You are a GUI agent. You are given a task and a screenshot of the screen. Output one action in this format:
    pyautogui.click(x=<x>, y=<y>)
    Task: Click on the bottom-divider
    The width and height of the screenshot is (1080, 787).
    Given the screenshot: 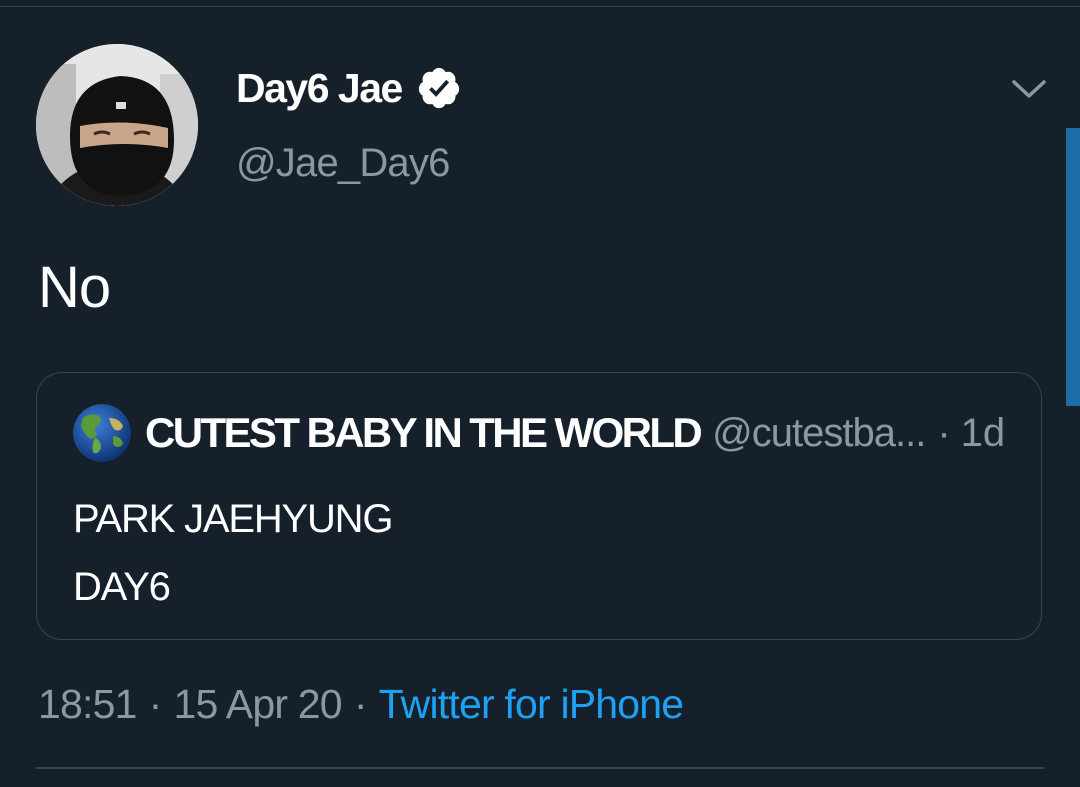 What is the action you would take?
    pyautogui.click(x=540, y=768)
    